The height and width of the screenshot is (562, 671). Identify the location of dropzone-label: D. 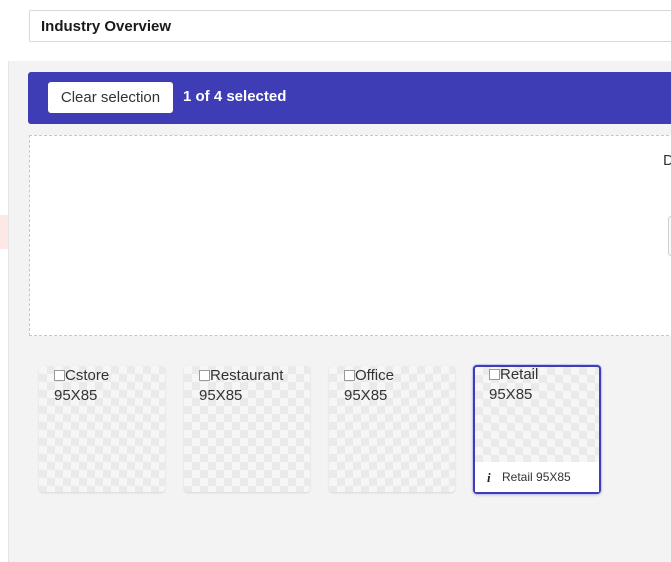
(667, 160).